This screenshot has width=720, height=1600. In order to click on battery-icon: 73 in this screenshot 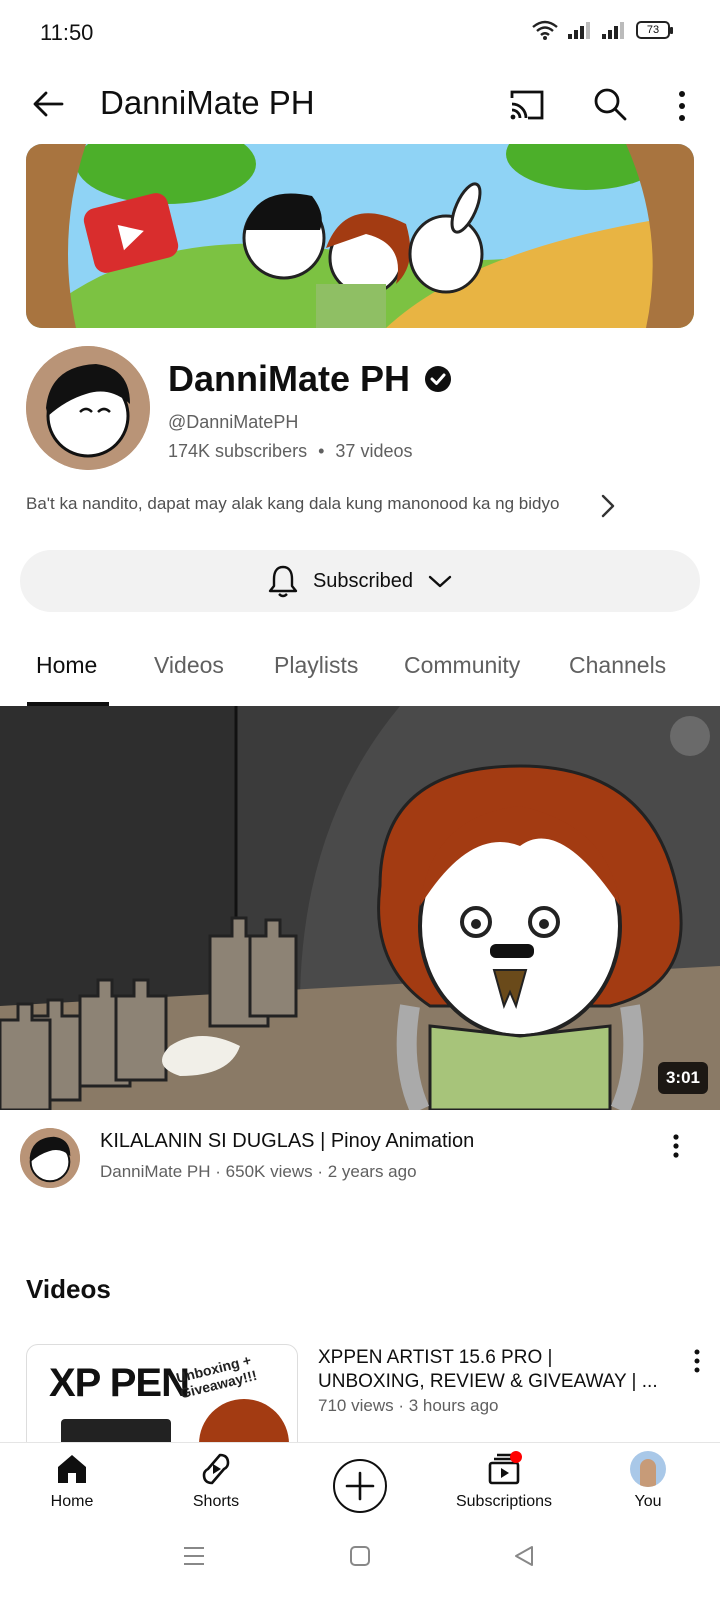, I will do `click(654, 30)`.